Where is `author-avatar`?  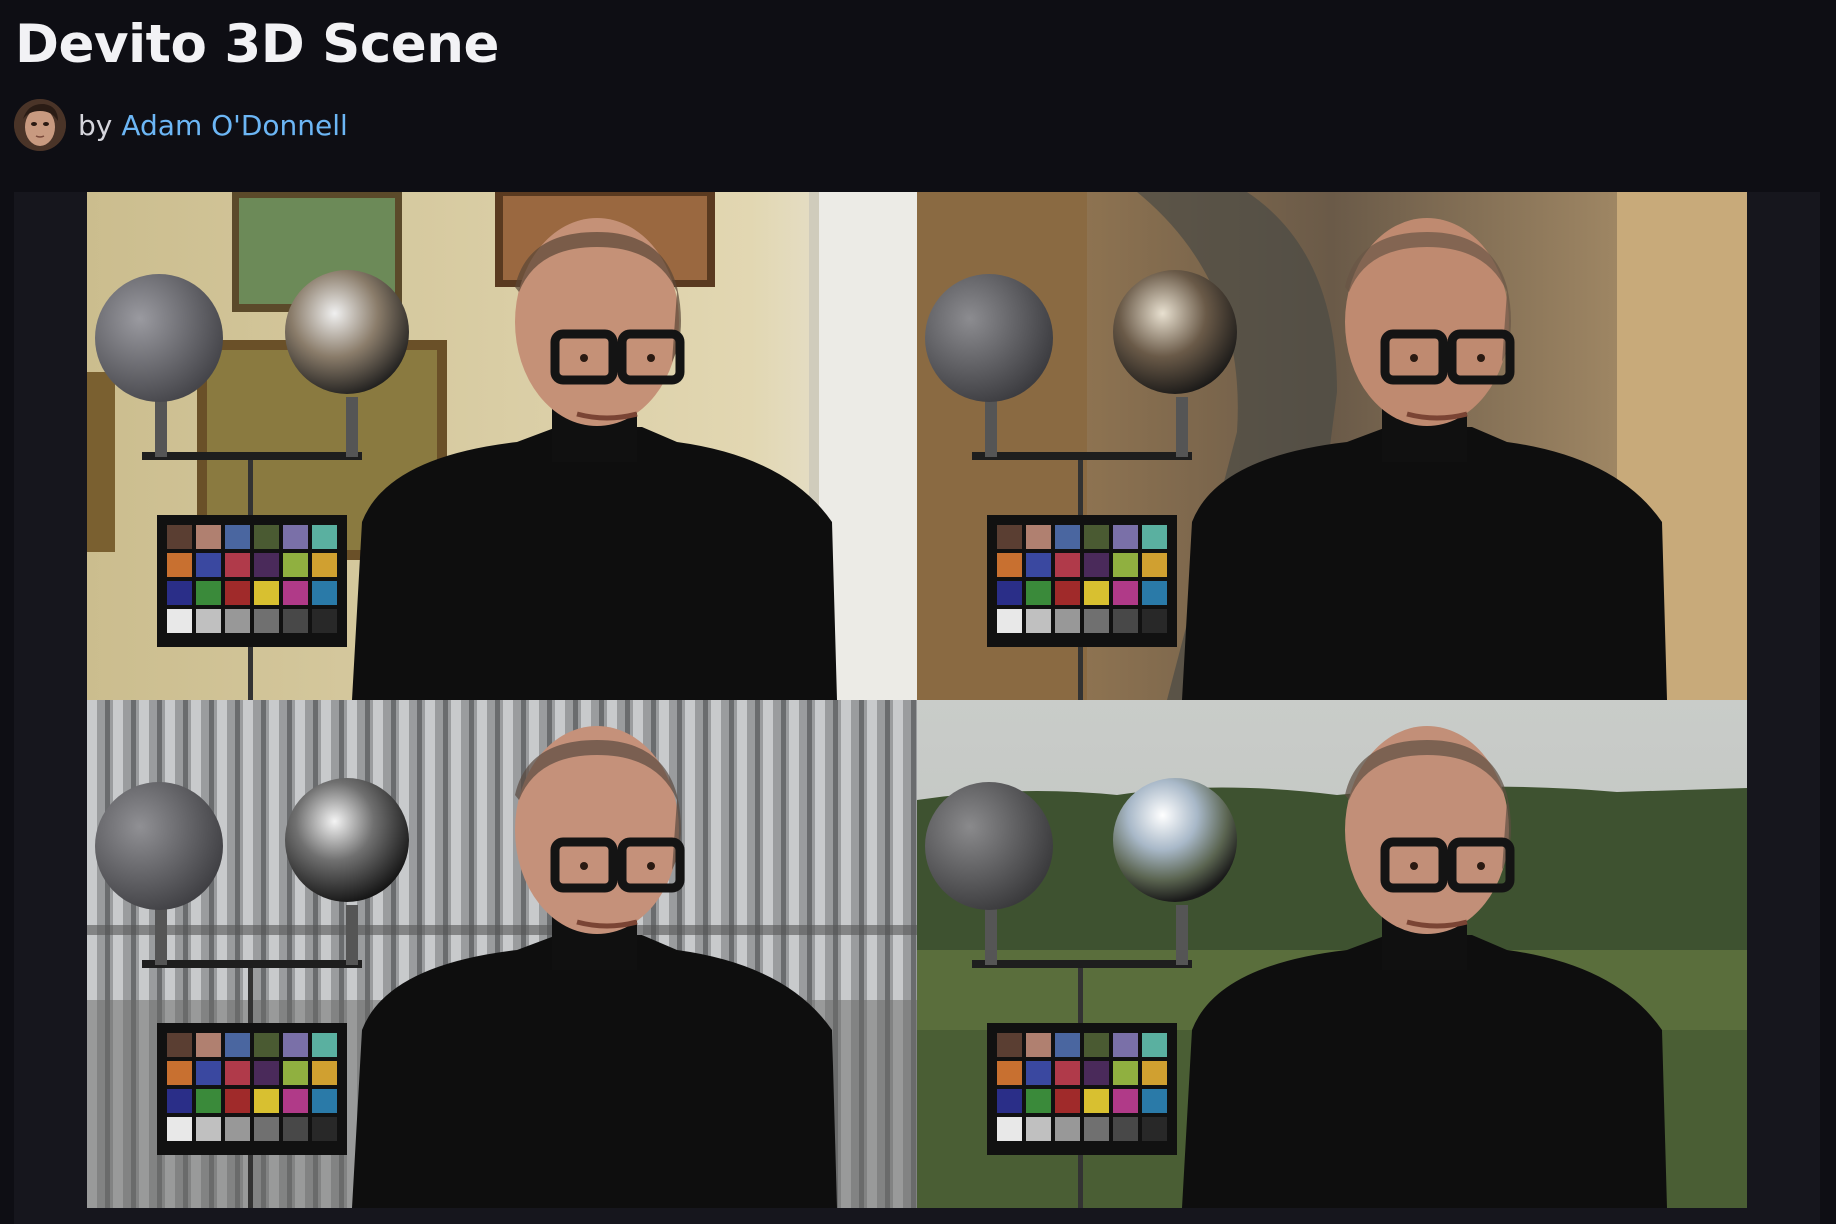
author-avatar is located at coordinates (40, 125).